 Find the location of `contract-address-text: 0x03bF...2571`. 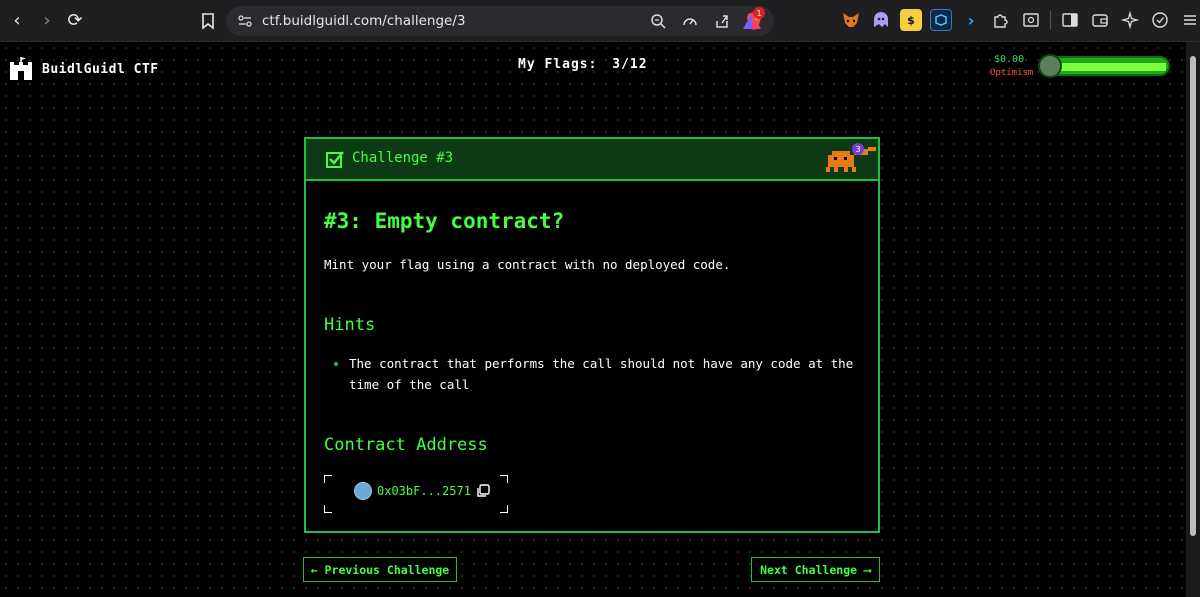

contract-address-text: 0x03bF...2571 is located at coordinates (424, 491).